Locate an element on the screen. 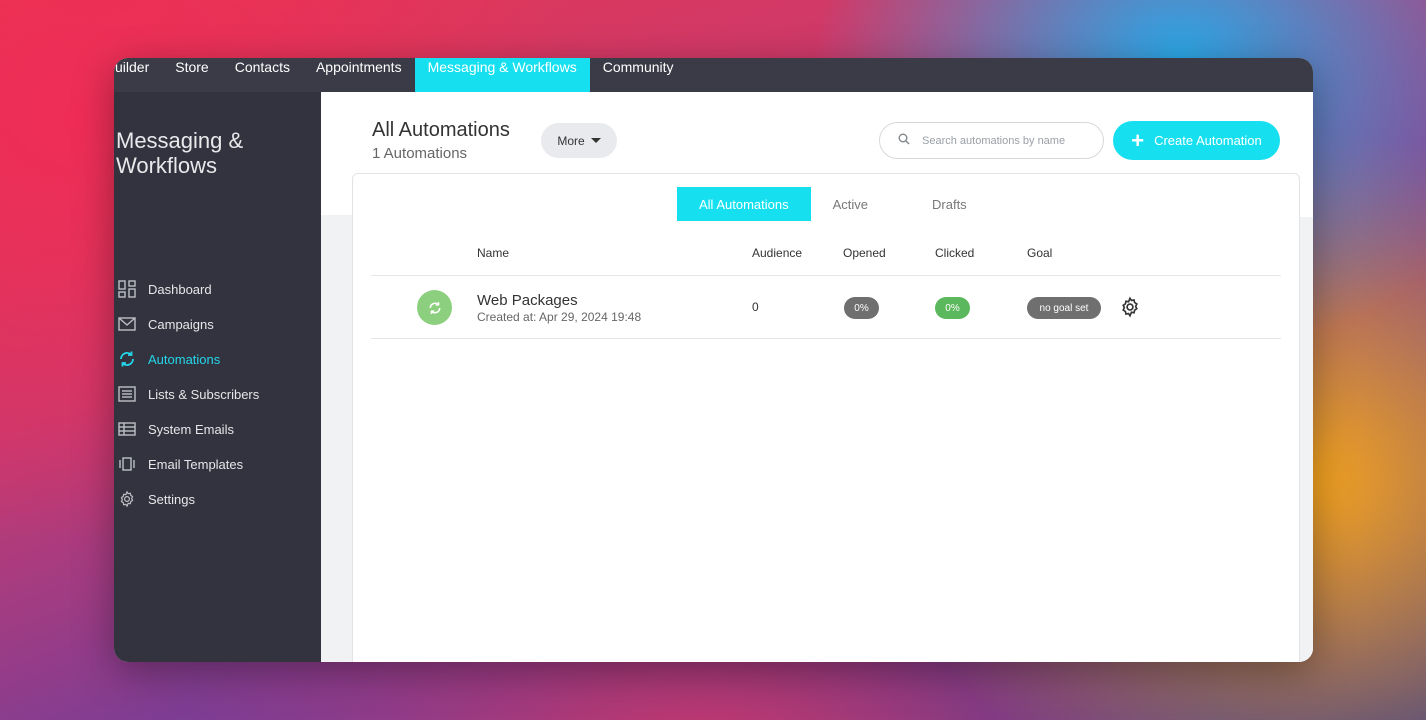 The image size is (1426, 720). column-header-audience: Audience is located at coordinates (777, 253).